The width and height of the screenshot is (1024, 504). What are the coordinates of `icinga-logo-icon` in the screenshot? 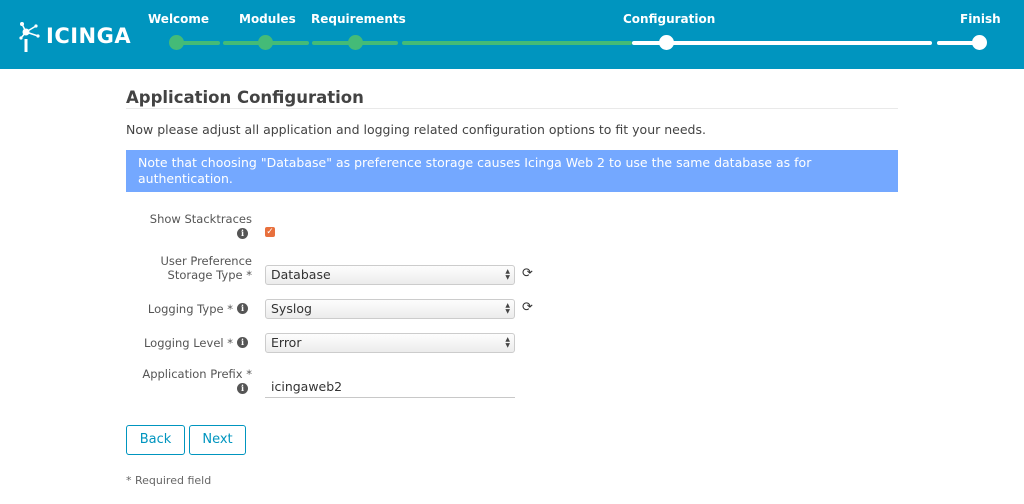 It's located at (29, 37).